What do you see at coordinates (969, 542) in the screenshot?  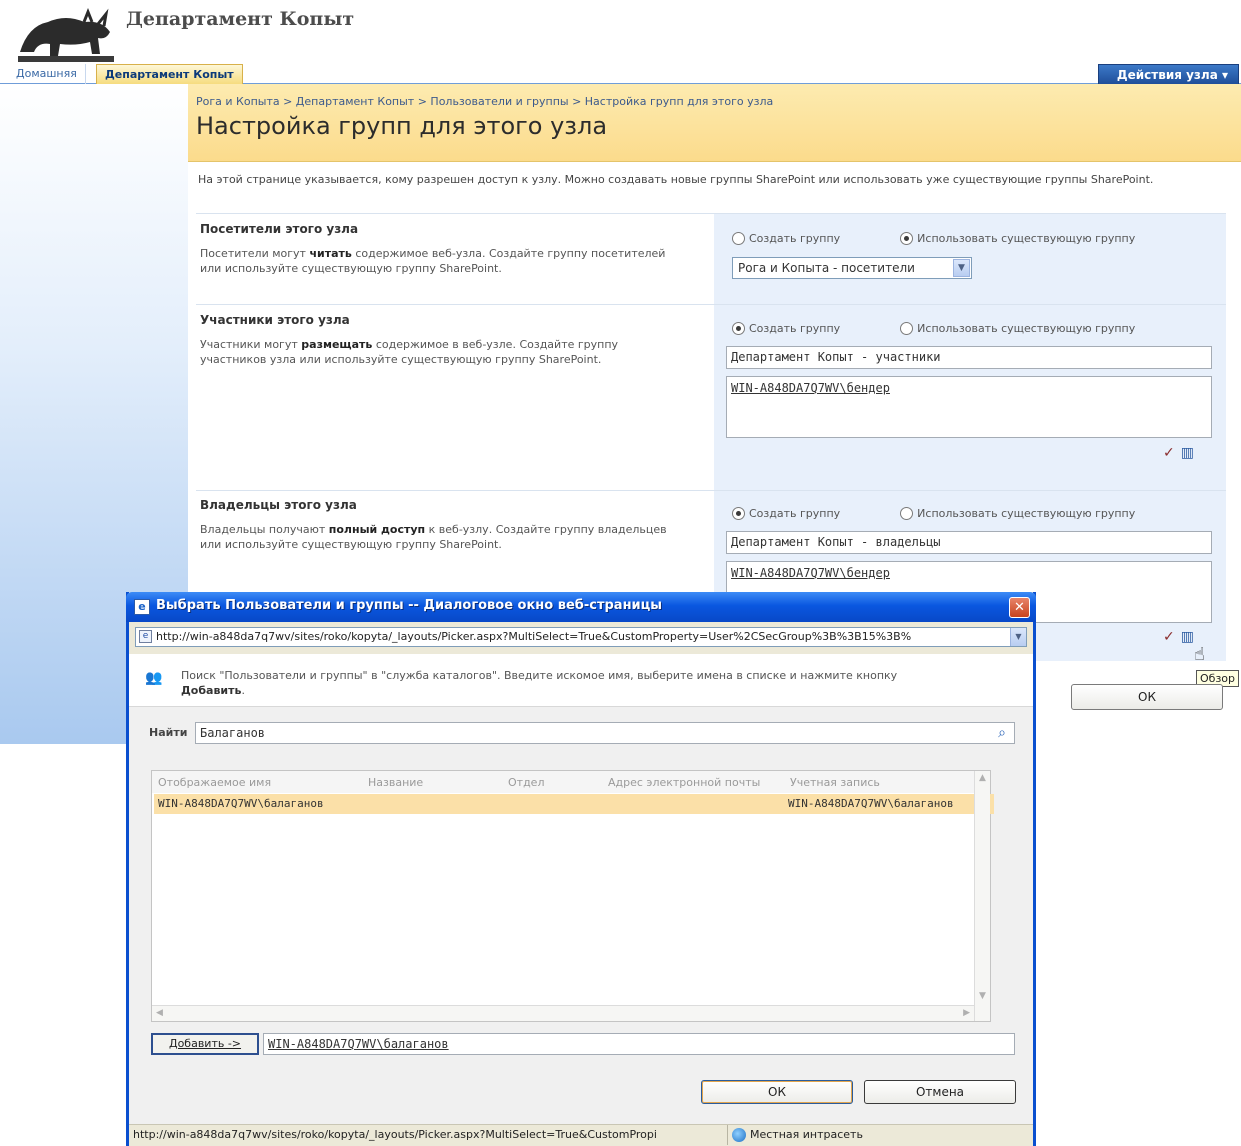 I see `owners-group-name-input: Департамент Копыт - владельцы` at bounding box center [969, 542].